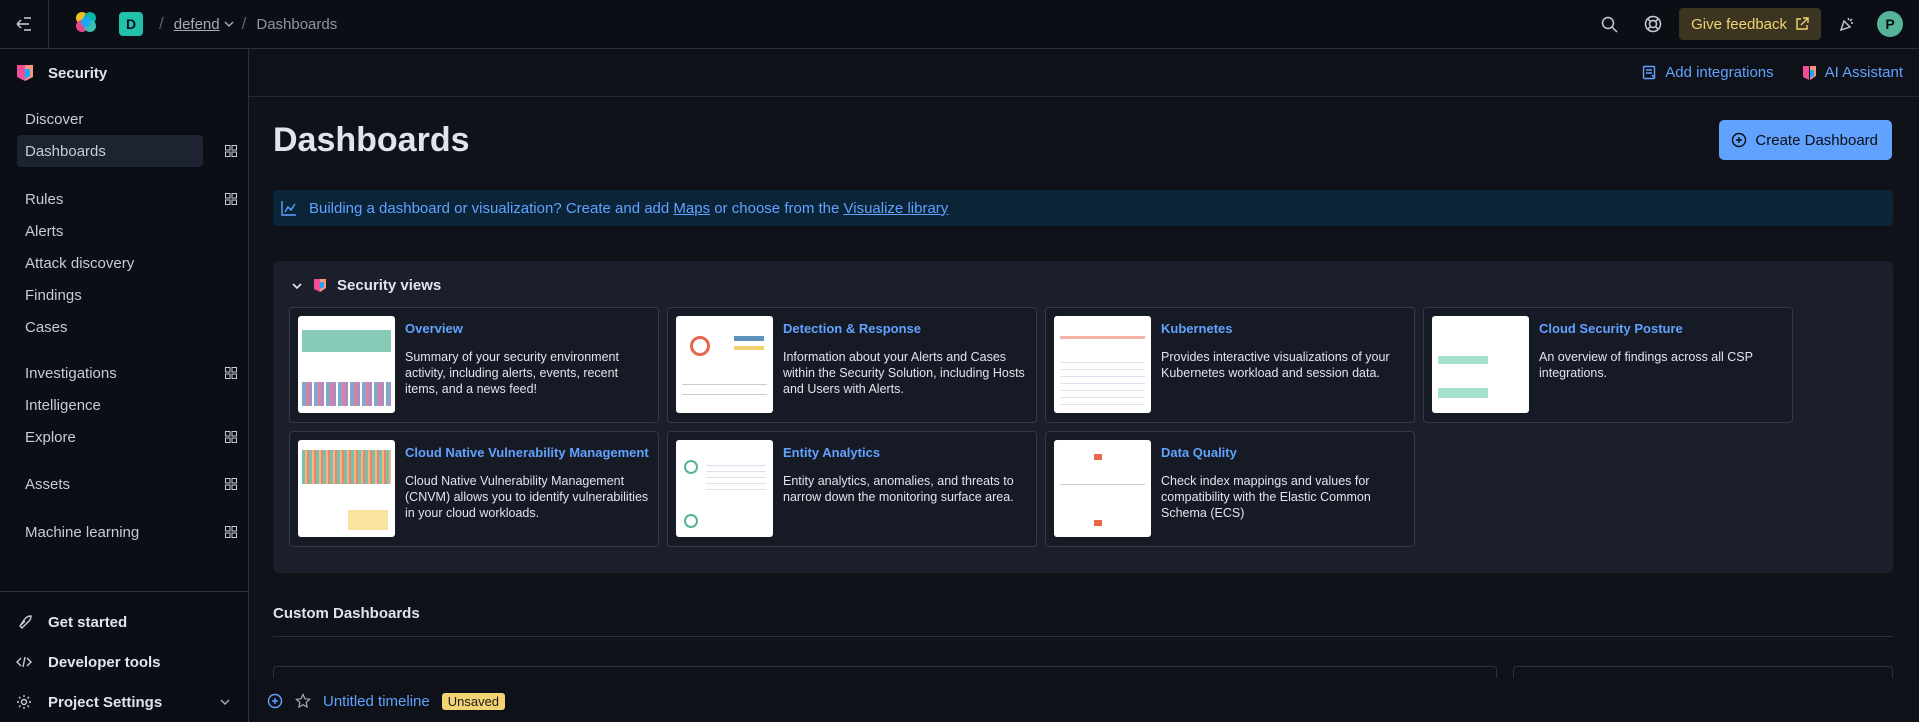  I want to click on create-dashboard-button: Create Dashboard, so click(1805, 140).